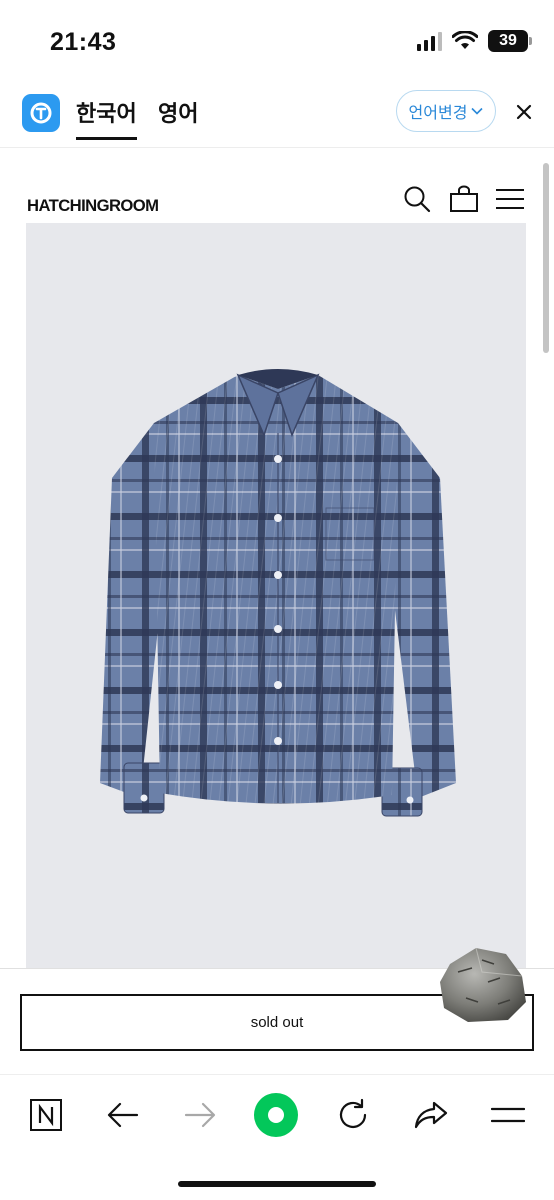 This screenshot has width=554, height=1200. I want to click on rock-sticker-image, so click(483, 983).